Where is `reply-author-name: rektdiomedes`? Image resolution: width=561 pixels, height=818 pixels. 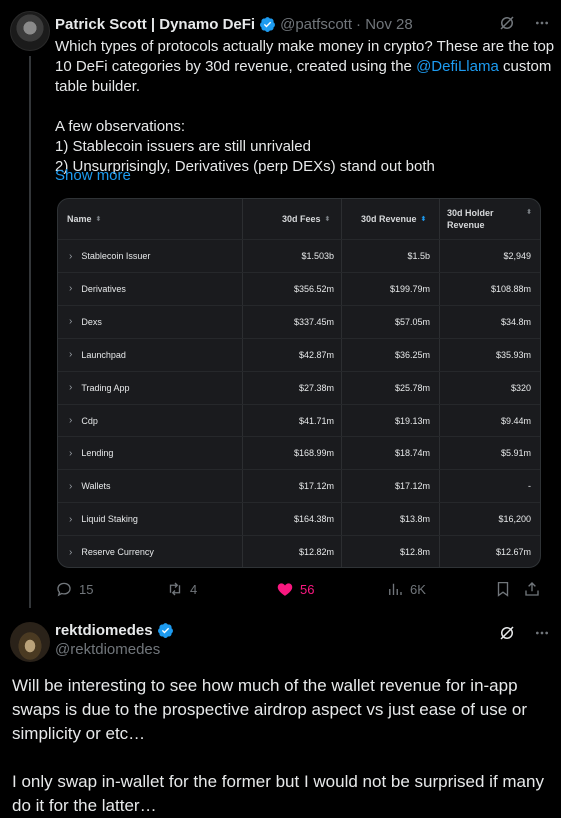 reply-author-name: rektdiomedes is located at coordinates (104, 630).